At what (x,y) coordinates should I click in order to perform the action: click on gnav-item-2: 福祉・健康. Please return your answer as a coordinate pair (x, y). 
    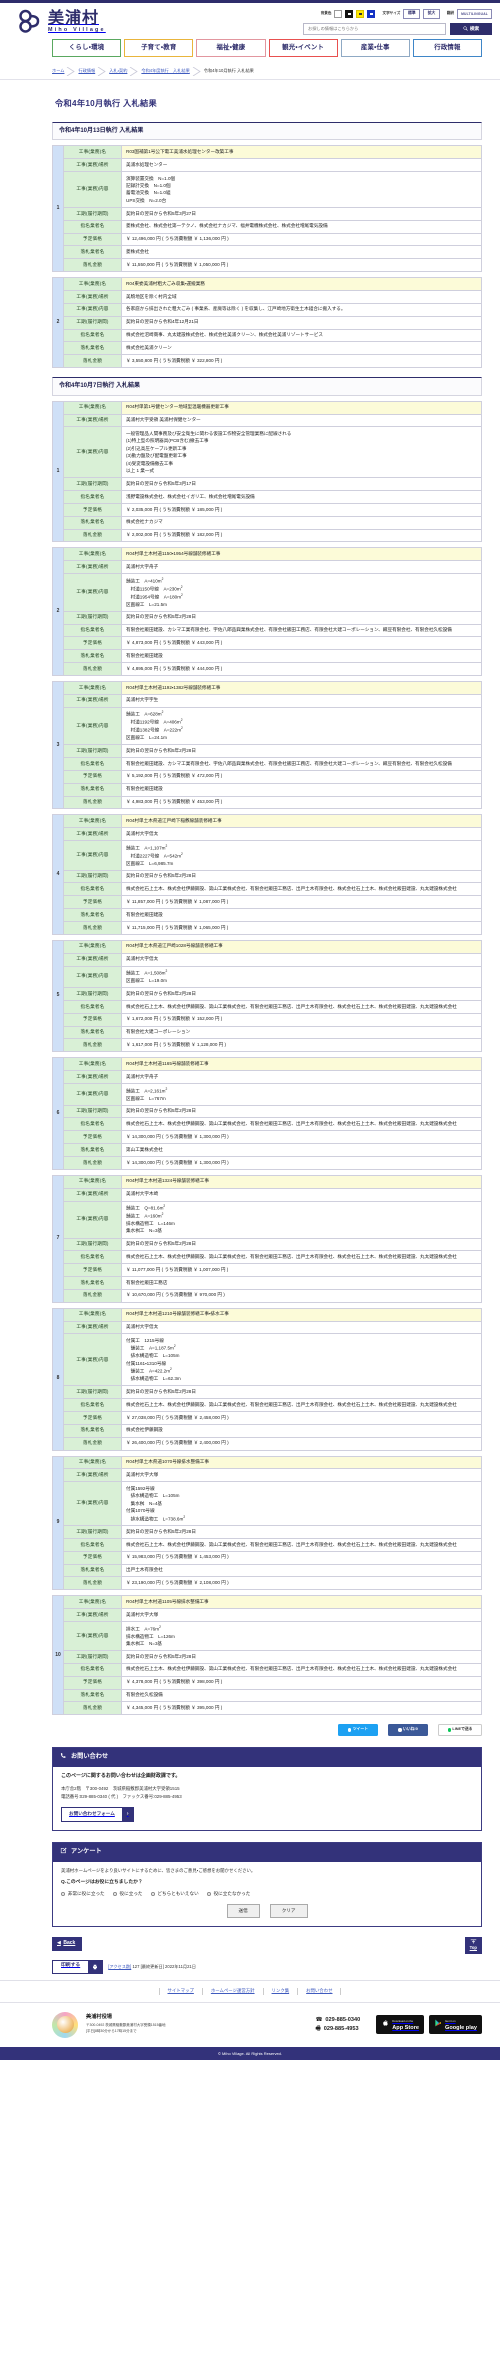
    Looking at the image, I should click on (231, 48).